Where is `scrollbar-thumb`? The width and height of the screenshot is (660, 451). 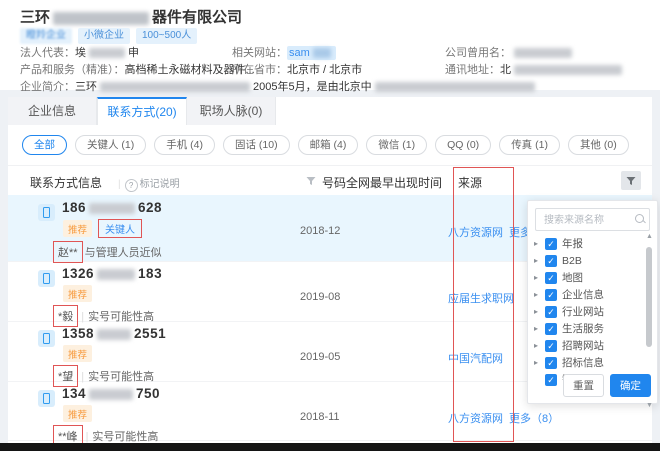
scrollbar-thumb is located at coordinates (649, 297).